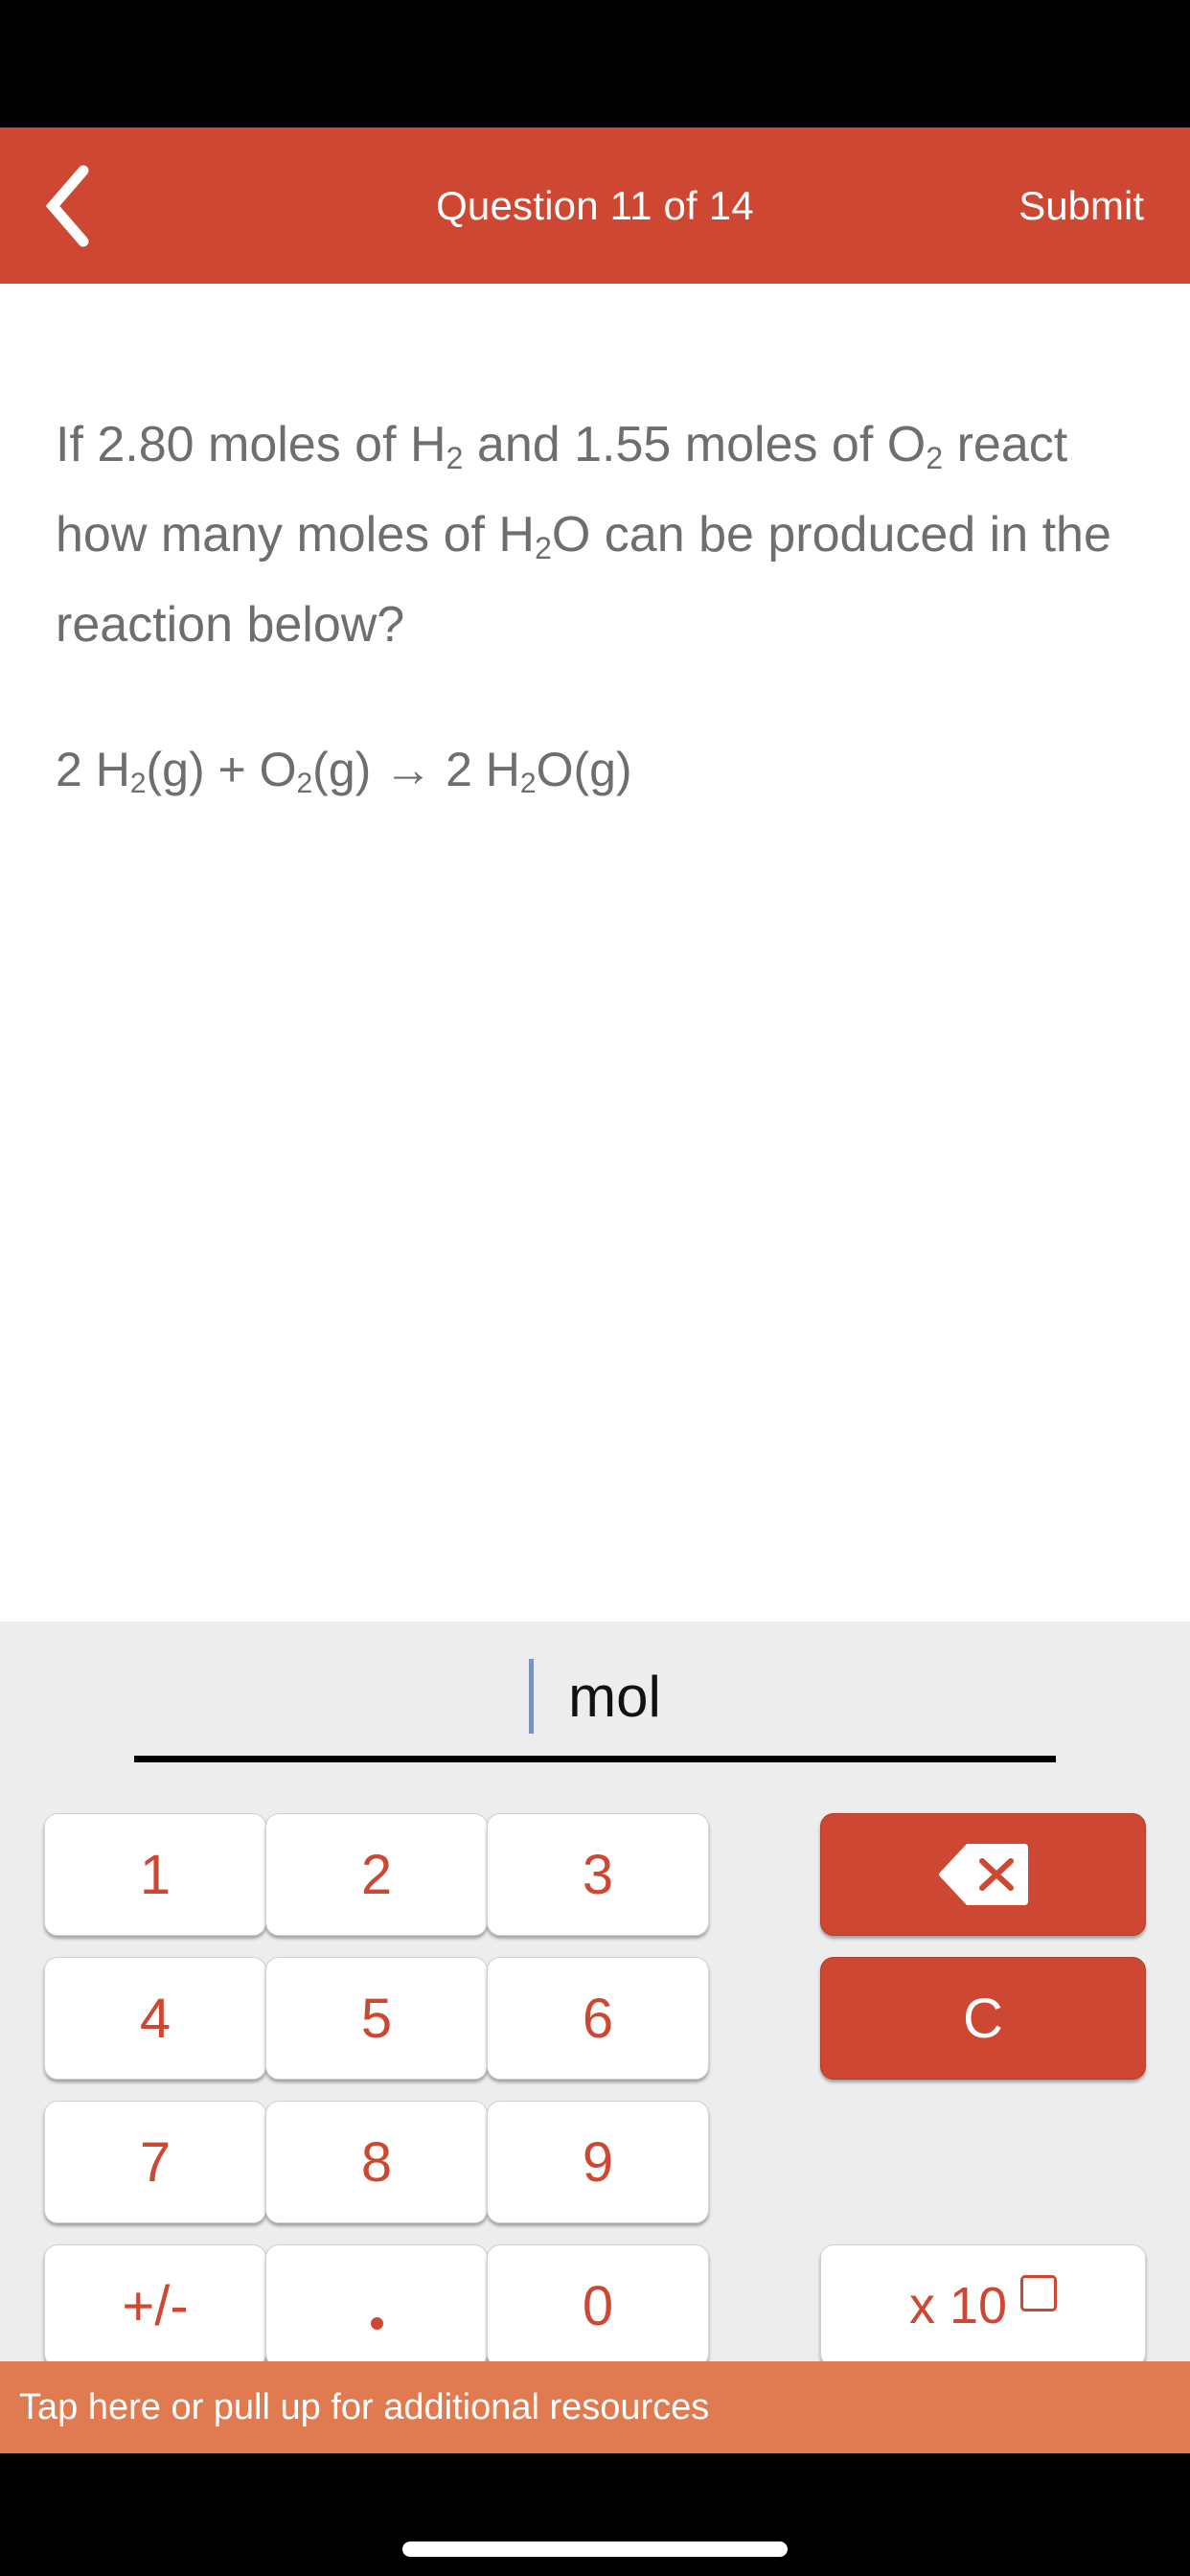  What do you see at coordinates (958, 2305) in the screenshot?
I see `exponent-button-label: x 10` at bounding box center [958, 2305].